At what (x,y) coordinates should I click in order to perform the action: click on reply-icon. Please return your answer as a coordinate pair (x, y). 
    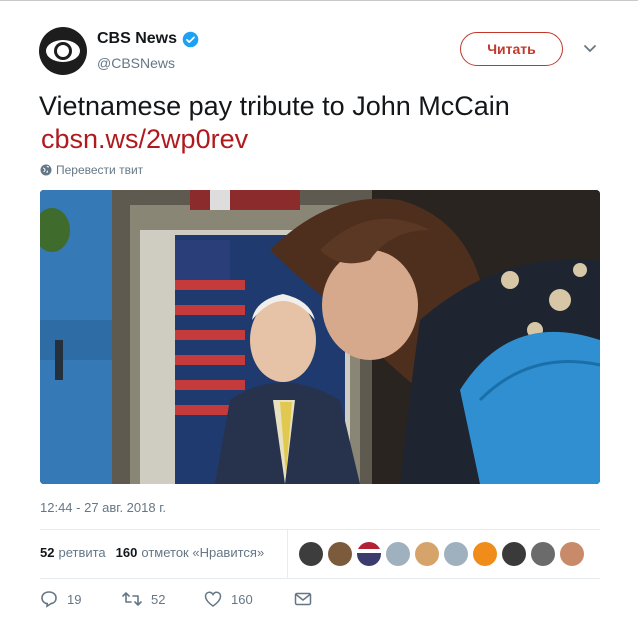
    Looking at the image, I should click on (49, 599).